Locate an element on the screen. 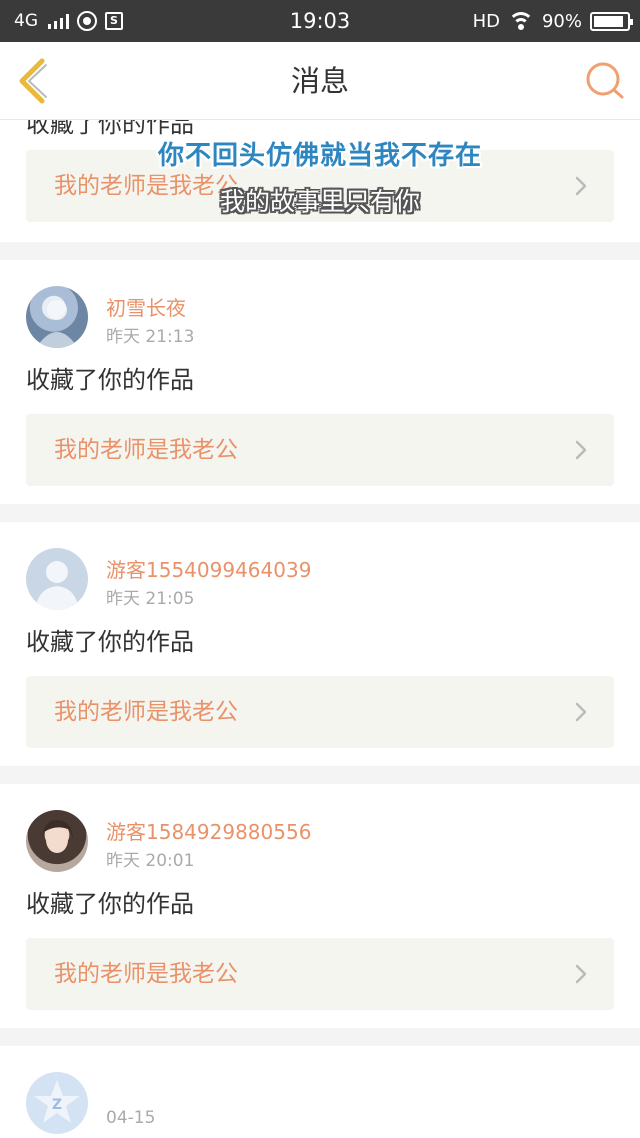  user-name: 初雪长夜 is located at coordinates (146, 306).